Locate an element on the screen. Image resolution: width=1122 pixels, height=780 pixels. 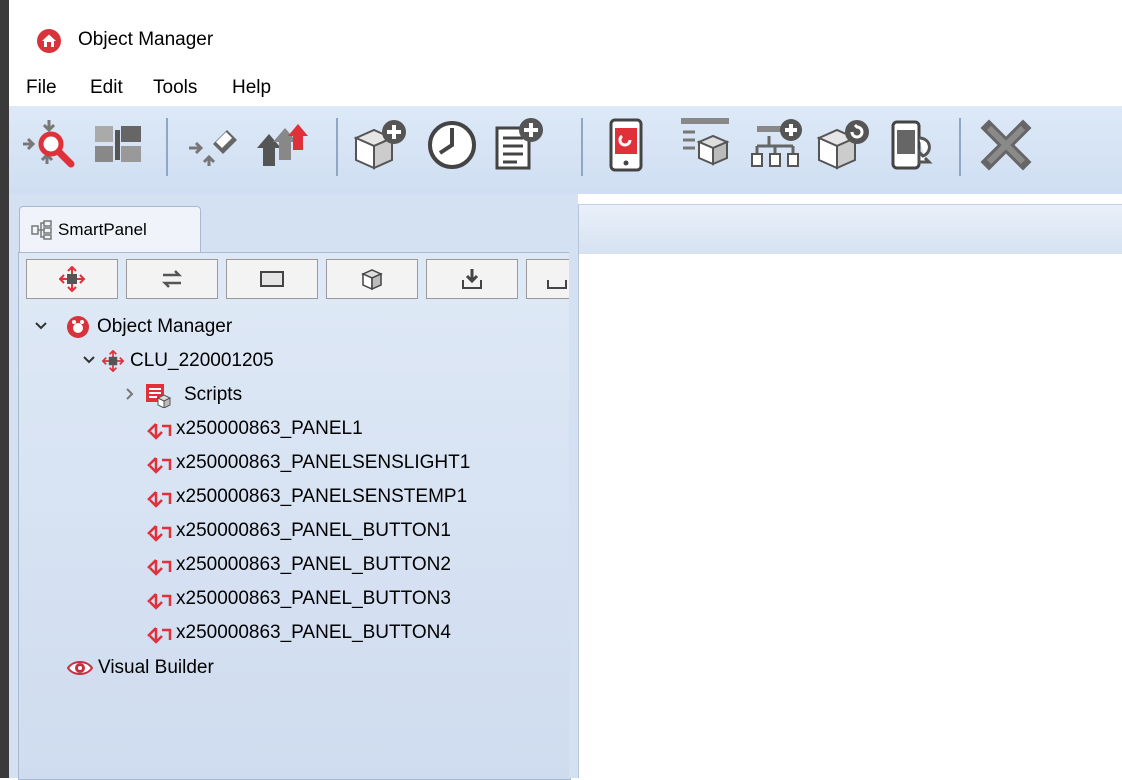
tree-item-panel: x250000863_PANEL_BUTTON3 is located at coordinates (299, 599).